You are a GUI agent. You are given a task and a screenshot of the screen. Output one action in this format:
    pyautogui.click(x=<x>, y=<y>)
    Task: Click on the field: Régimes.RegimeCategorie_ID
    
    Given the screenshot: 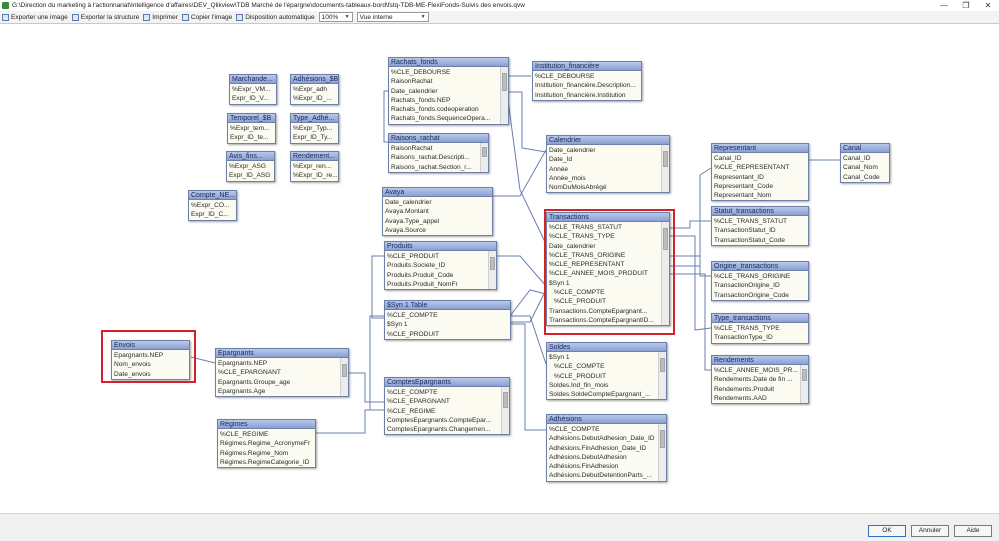 What is the action you would take?
    pyautogui.click(x=266, y=462)
    